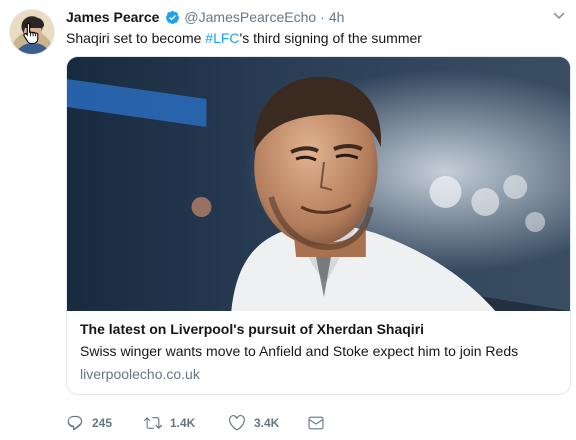 The image size is (576, 440). I want to click on tweet-timestamp: 4h, so click(337, 17).